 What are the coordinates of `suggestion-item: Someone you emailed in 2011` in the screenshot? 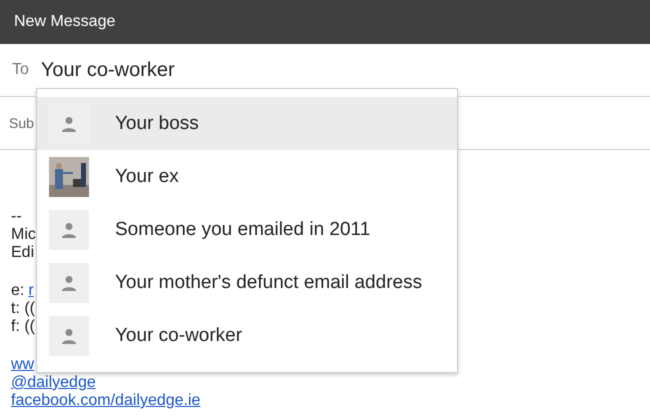 It's located at (247, 229).